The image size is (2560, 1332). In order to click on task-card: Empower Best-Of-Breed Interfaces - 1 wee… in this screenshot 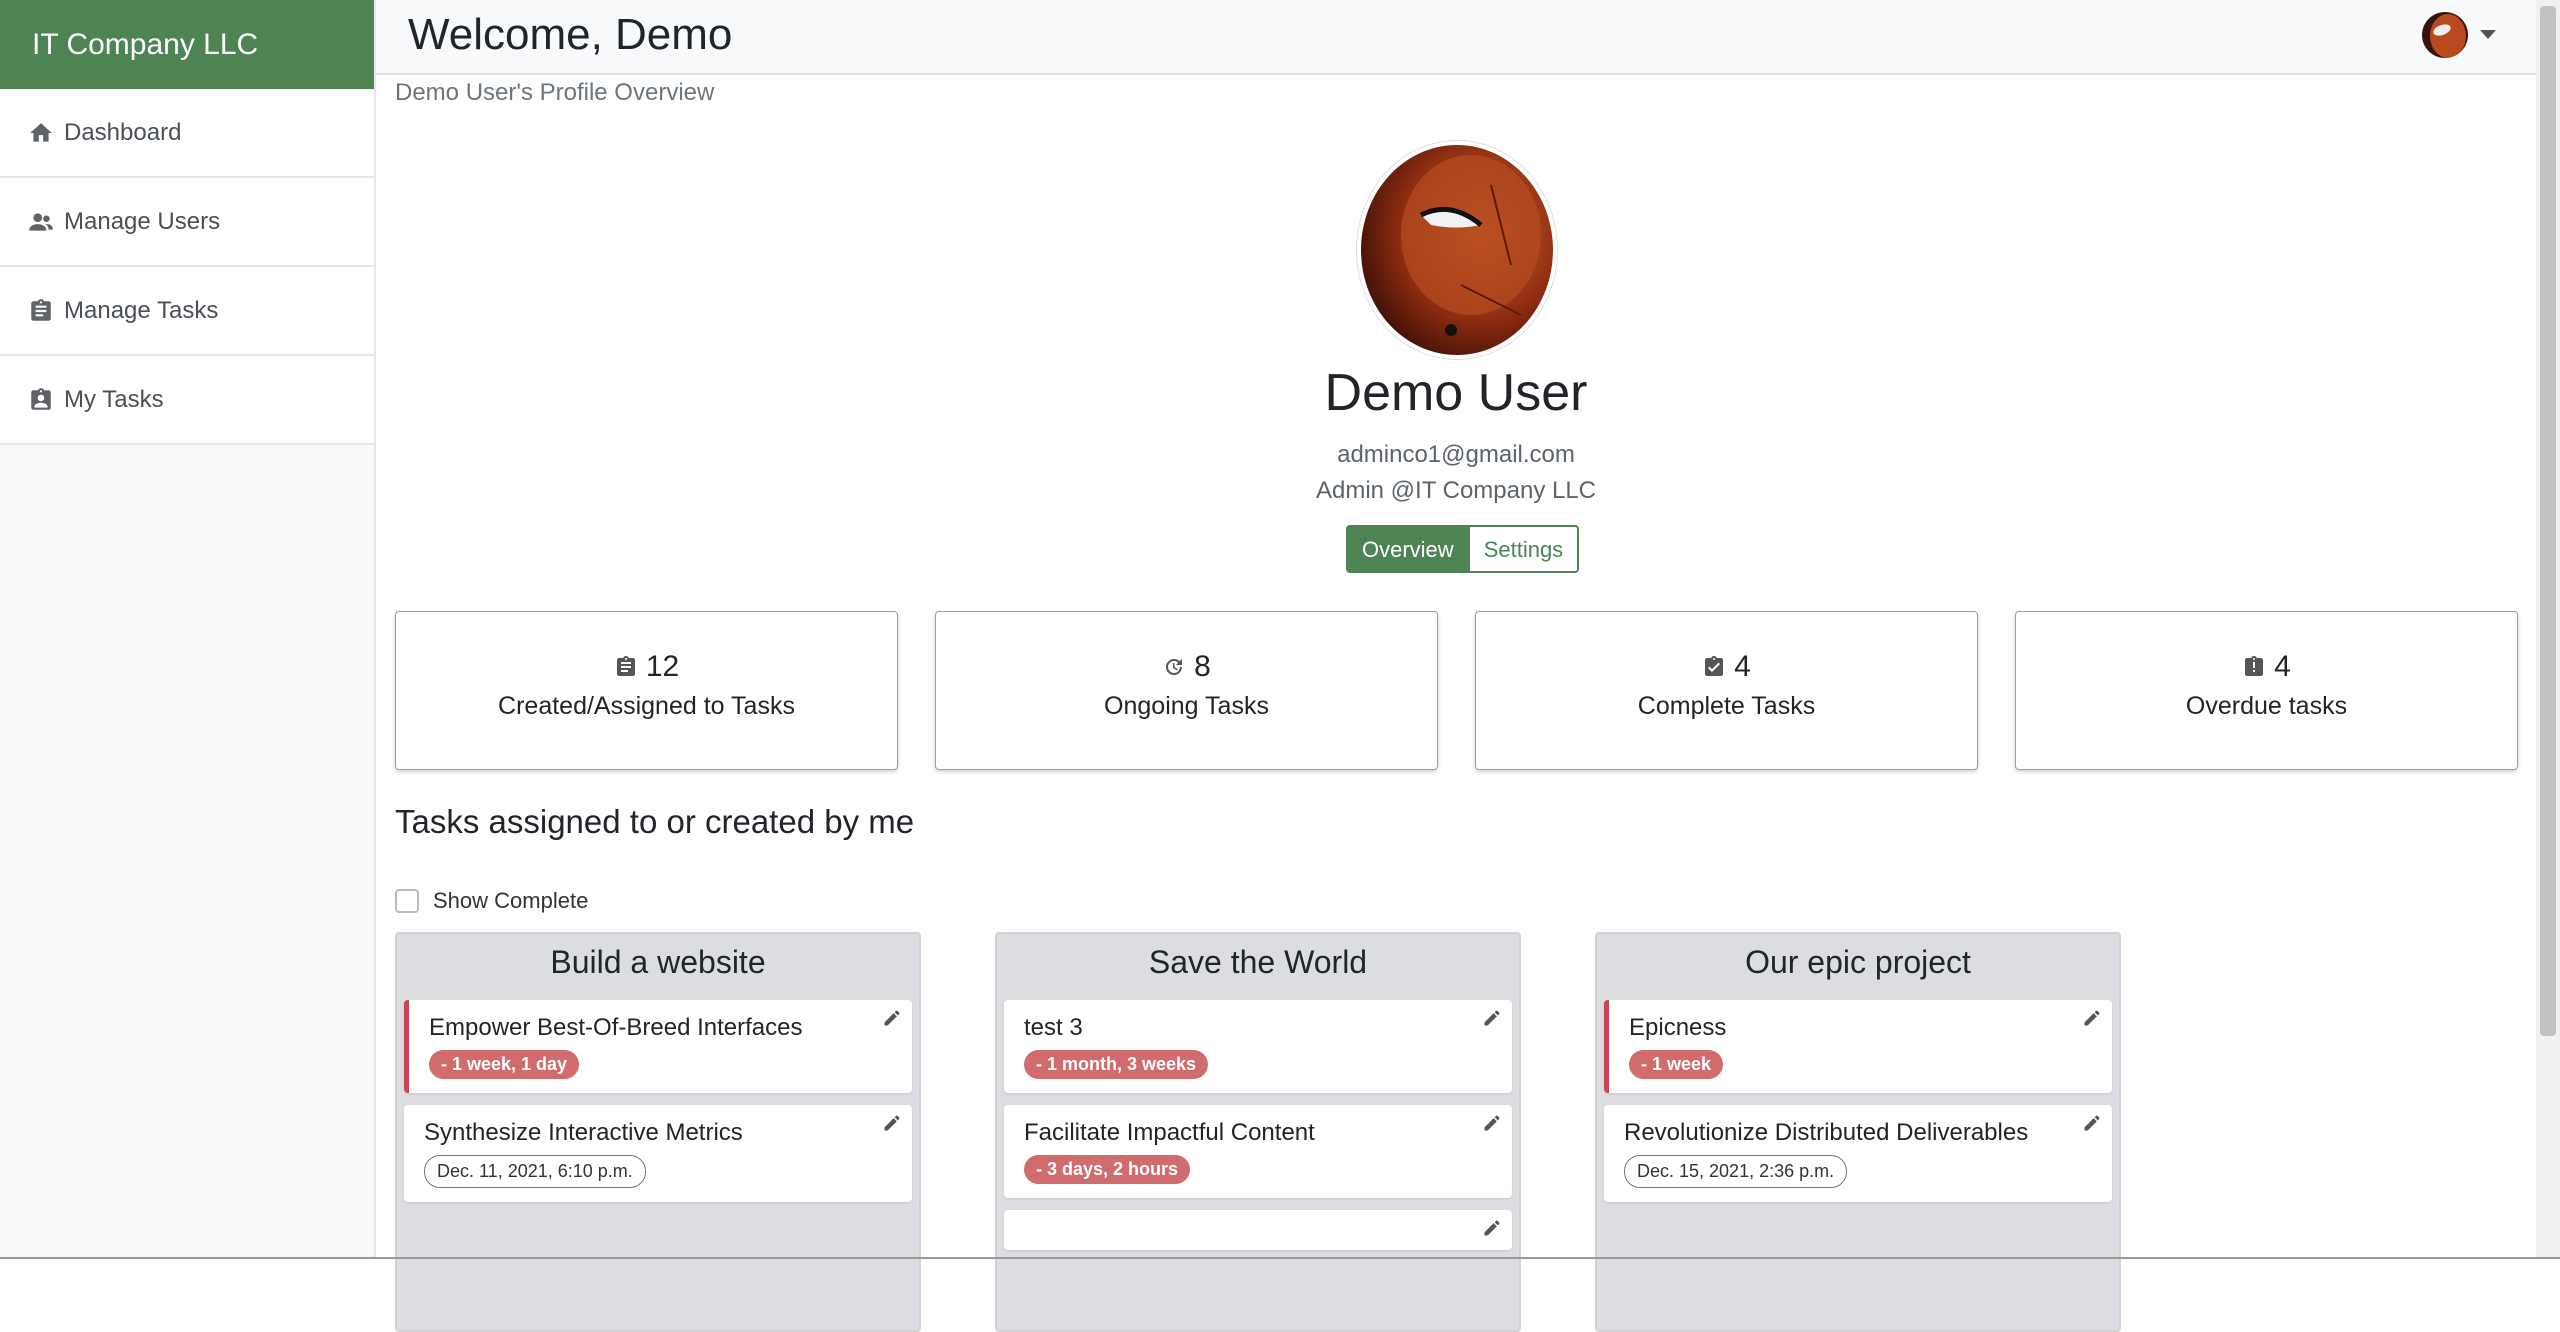, I will do `click(658, 1046)`.